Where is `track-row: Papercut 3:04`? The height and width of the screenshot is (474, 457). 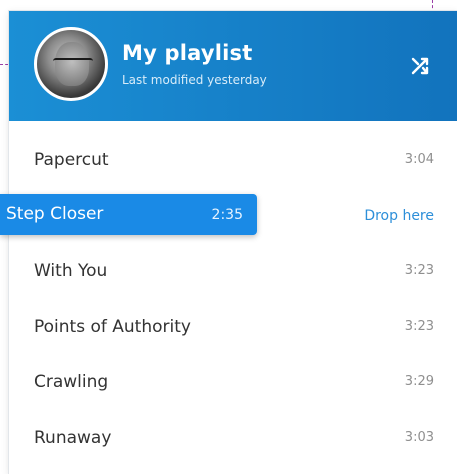 track-row: Papercut 3:04 is located at coordinates (233, 159).